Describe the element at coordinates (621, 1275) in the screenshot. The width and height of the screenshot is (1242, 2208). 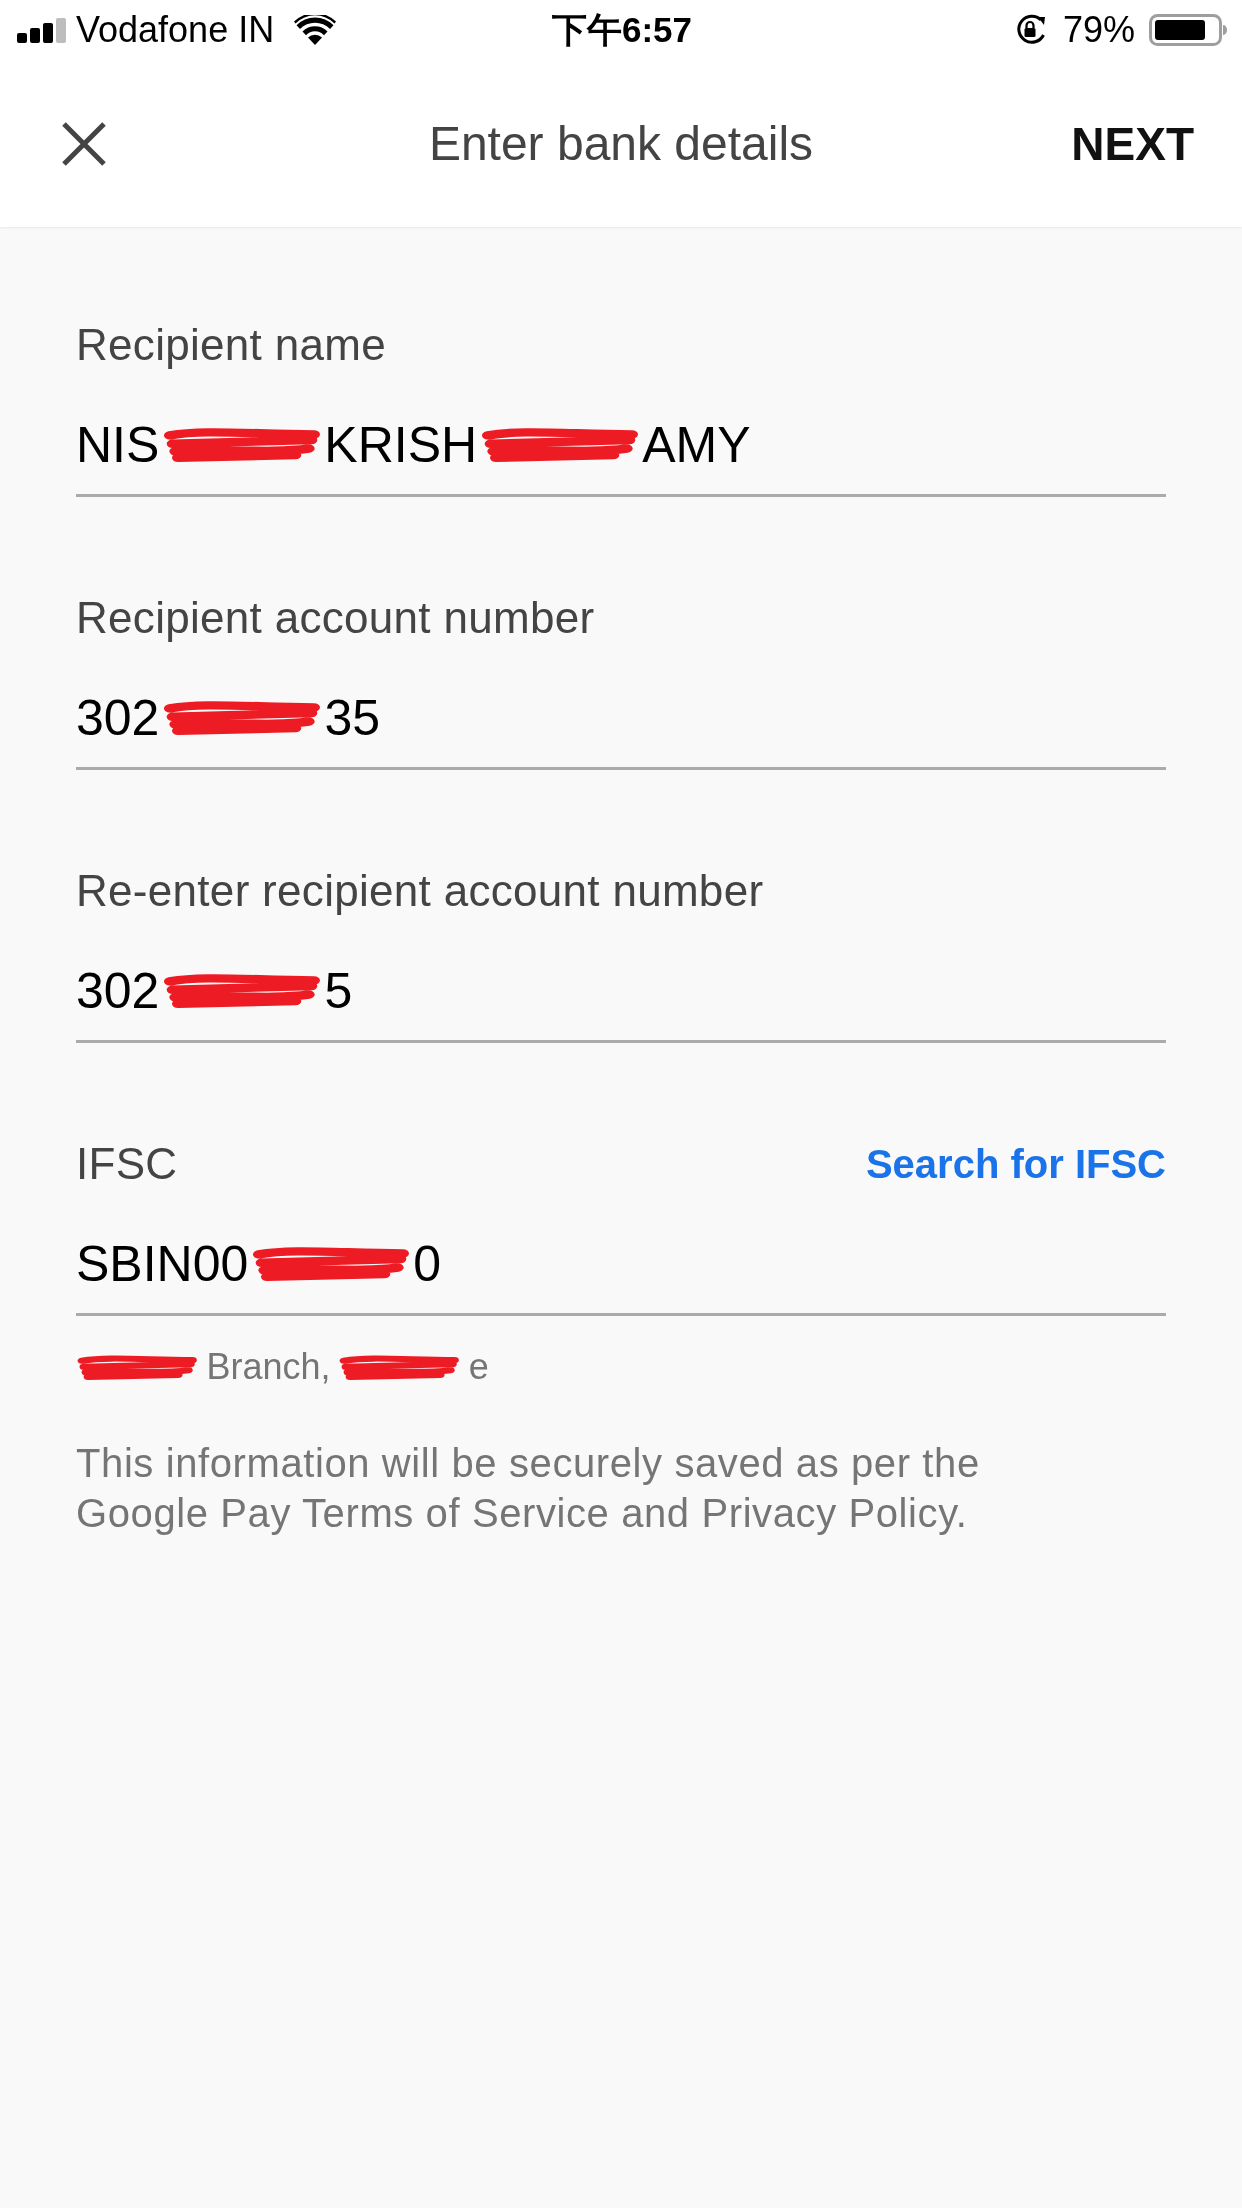
I see `text-field: SBIN00 0` at that location.